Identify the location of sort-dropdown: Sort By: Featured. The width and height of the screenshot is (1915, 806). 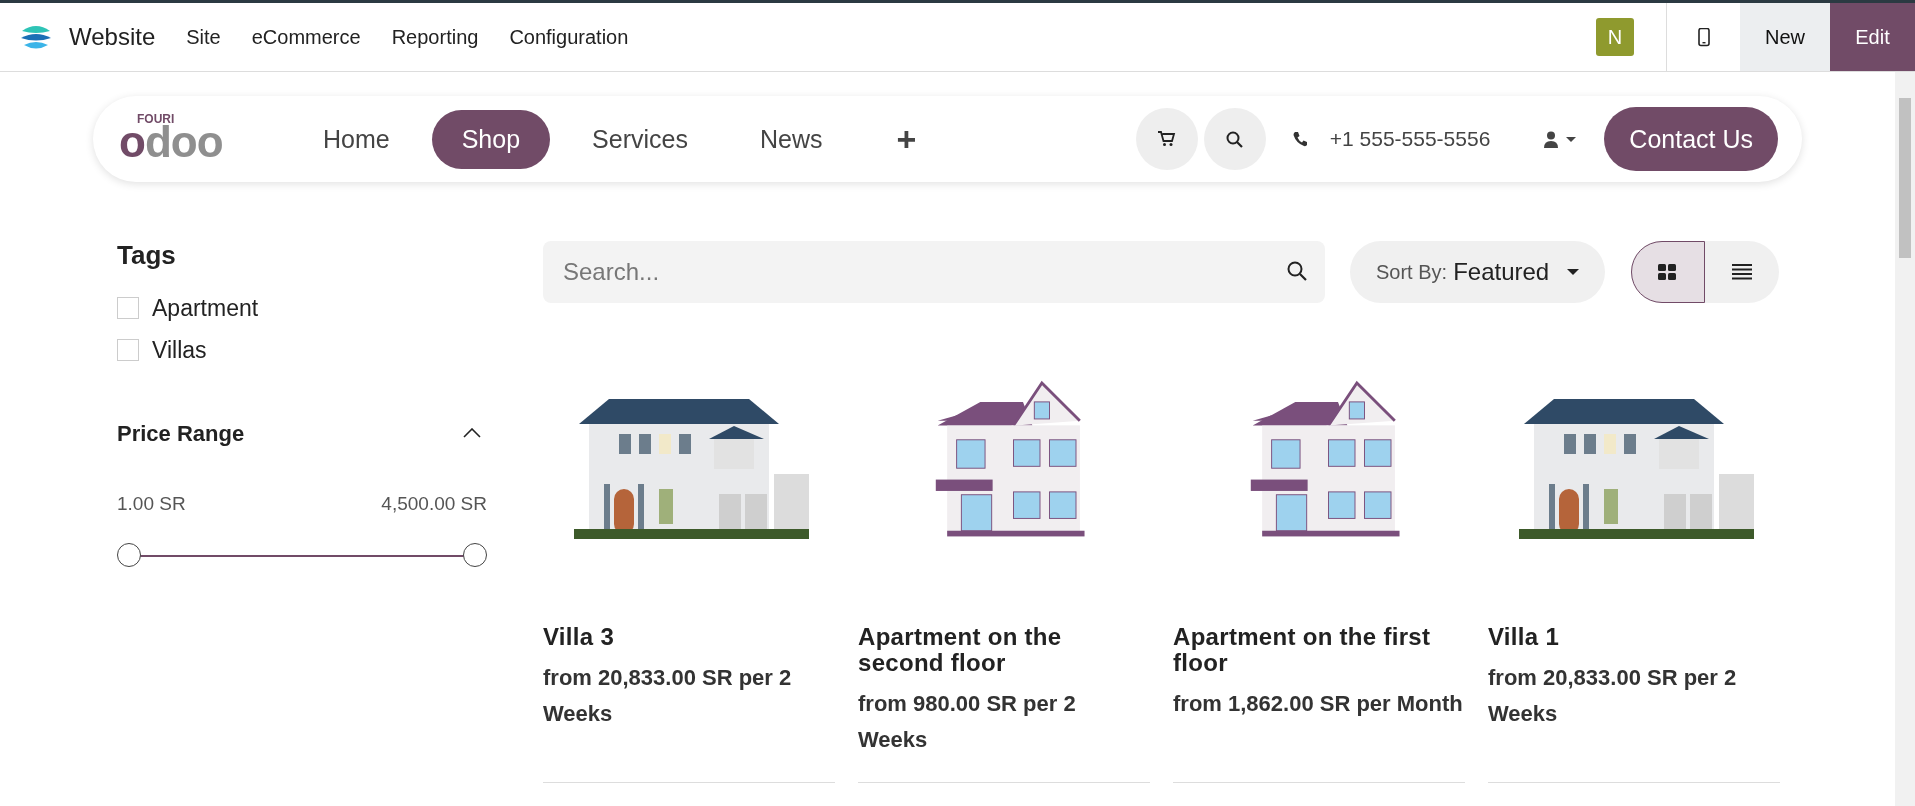
(1478, 272).